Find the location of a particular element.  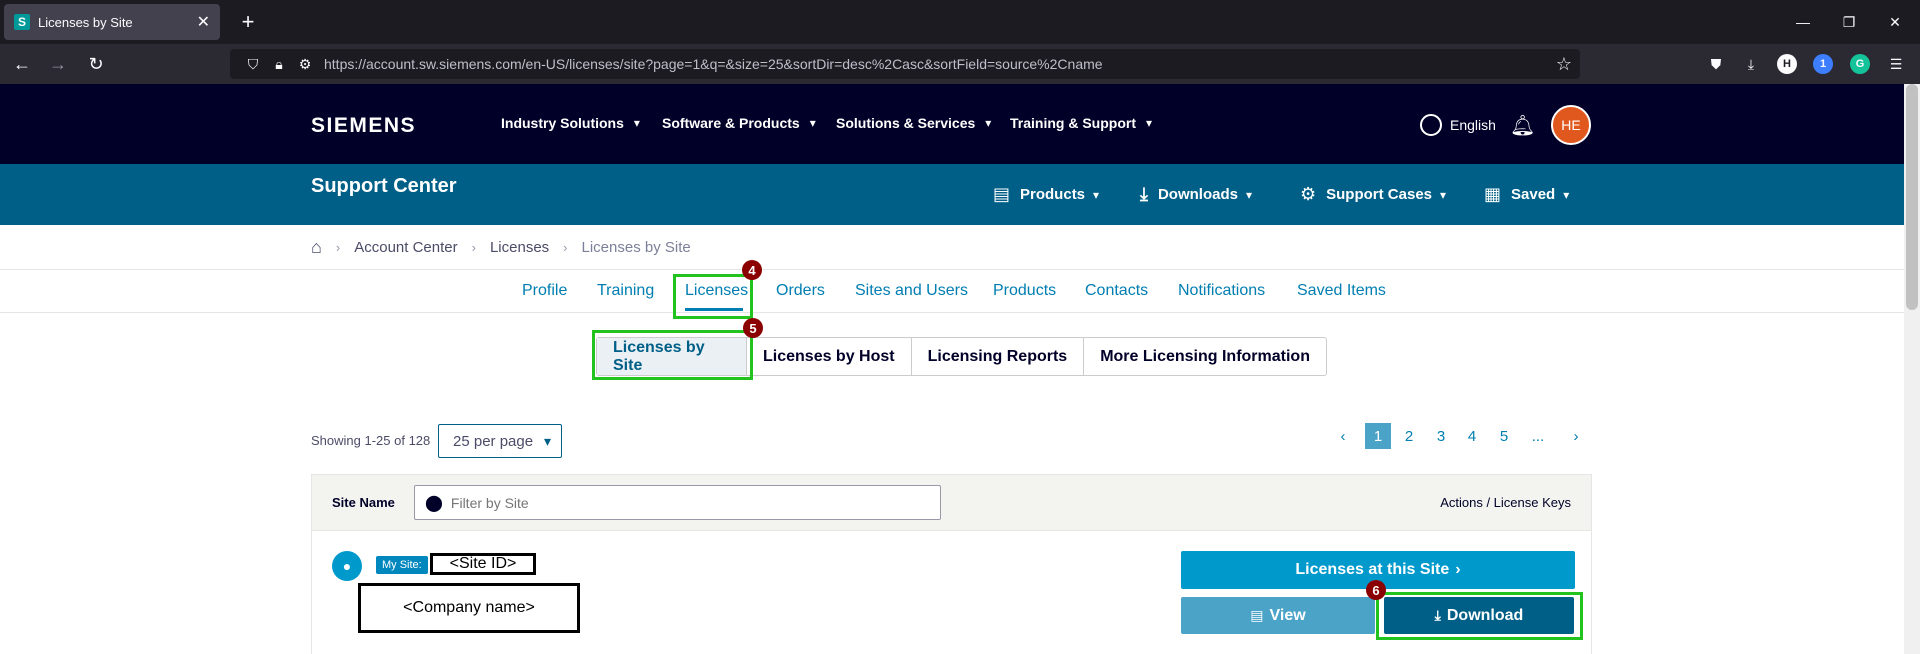

nav-label: Software & Products is located at coordinates (731, 123).